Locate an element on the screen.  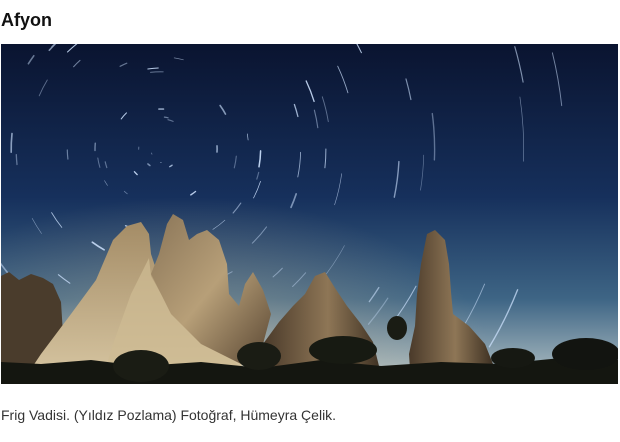
tree-small is located at coordinates (397, 328).